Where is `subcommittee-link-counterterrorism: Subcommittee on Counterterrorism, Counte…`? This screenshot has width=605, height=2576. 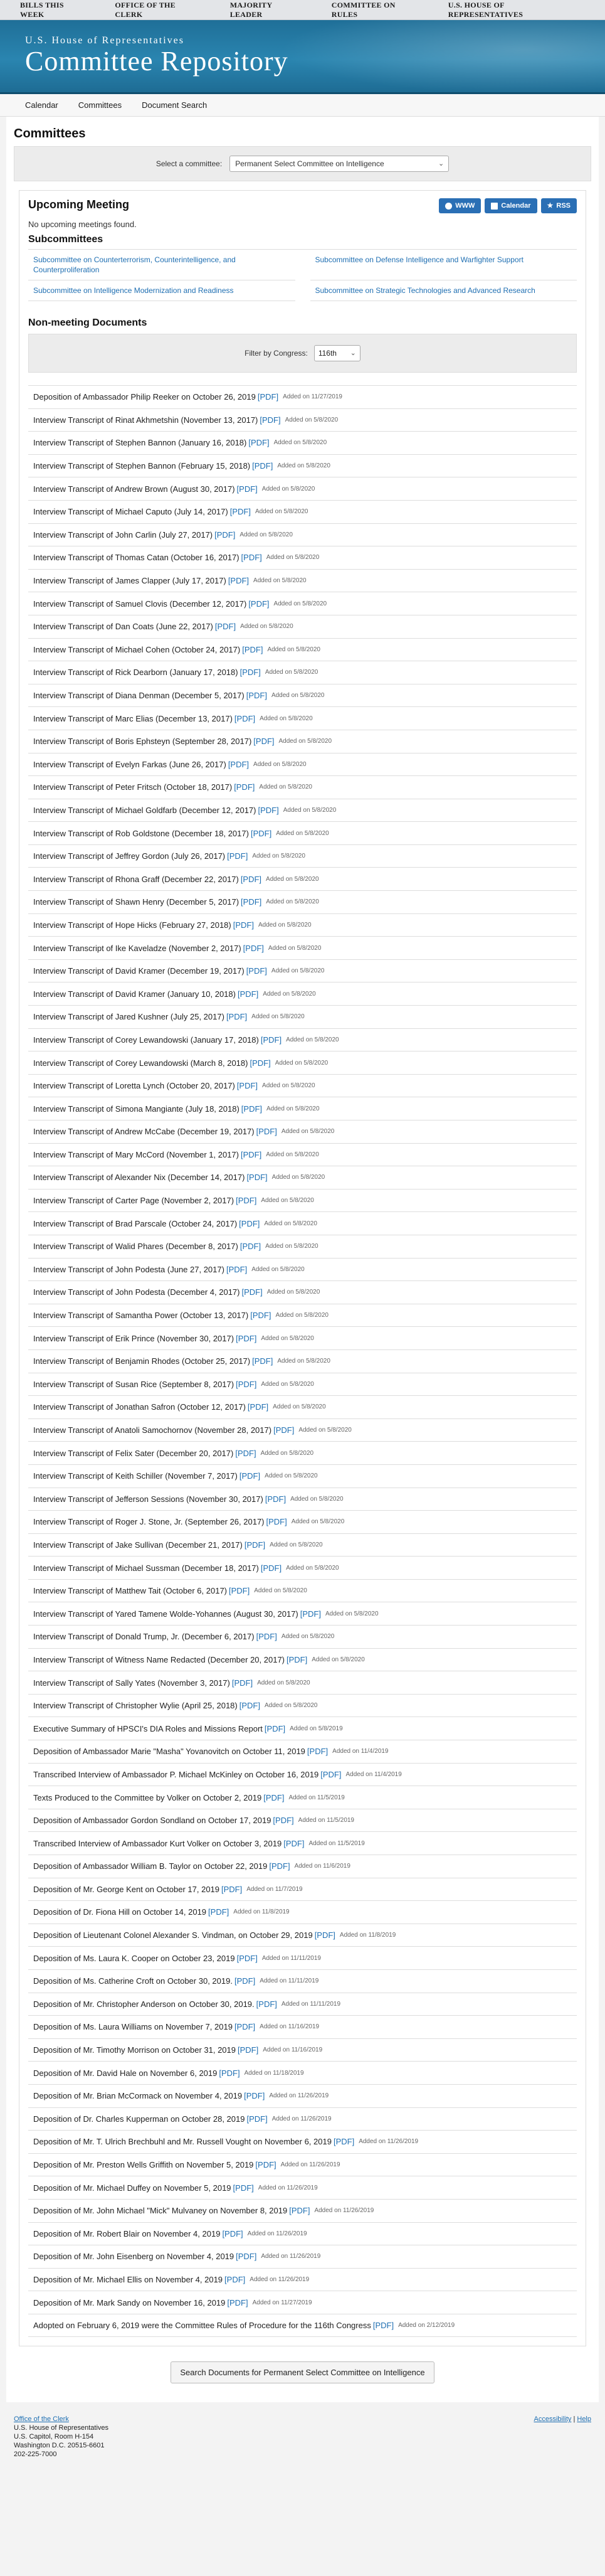 subcommittee-link-counterterrorism: Subcommittee on Counterterrorism, Counte… is located at coordinates (161, 265).